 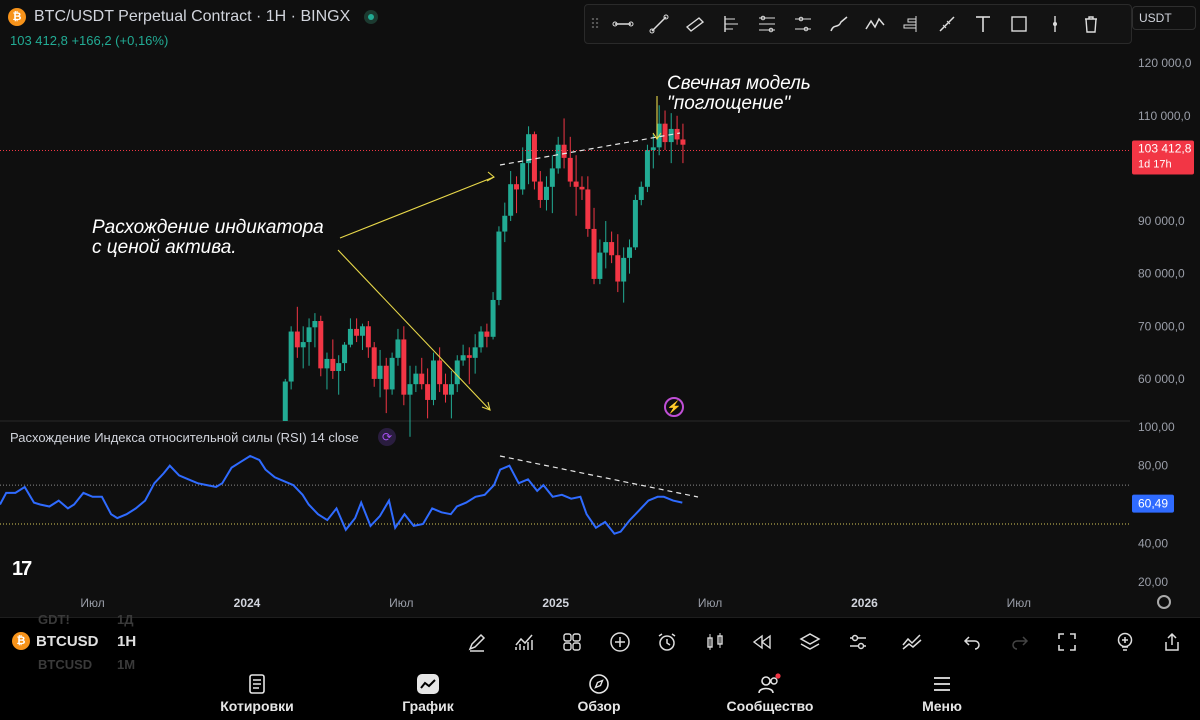 What do you see at coordinates (67, 641) in the screenshot?
I see `symbol-name: BTCUSD` at bounding box center [67, 641].